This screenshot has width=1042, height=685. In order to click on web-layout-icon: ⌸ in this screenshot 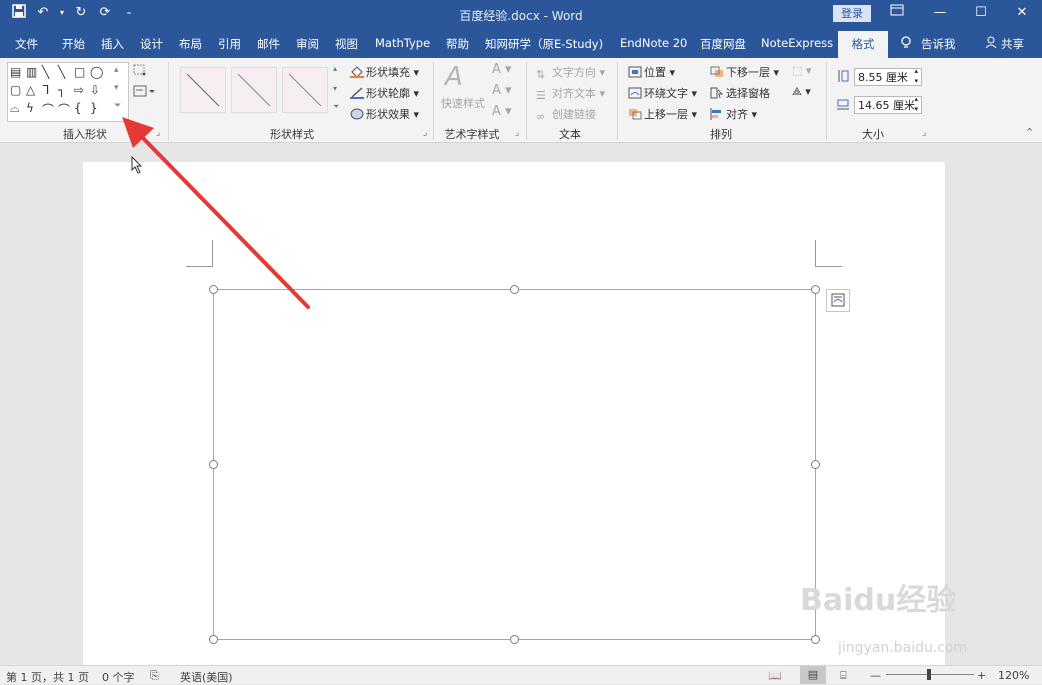, I will do `click(843, 676)`.